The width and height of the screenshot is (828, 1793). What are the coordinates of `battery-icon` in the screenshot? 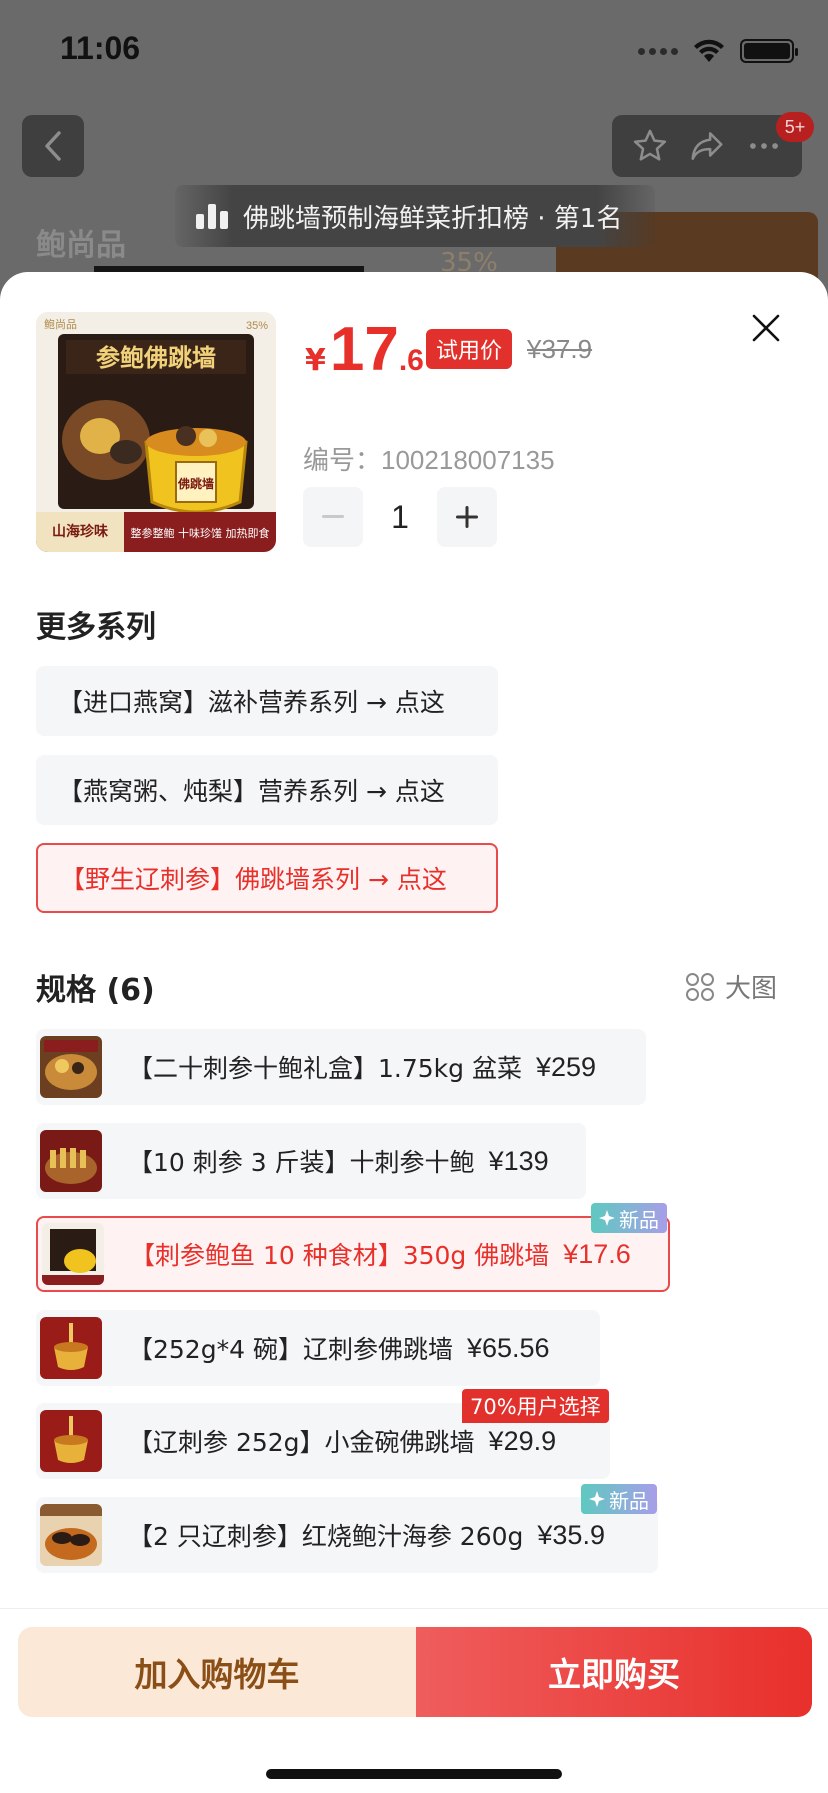 It's located at (769, 51).